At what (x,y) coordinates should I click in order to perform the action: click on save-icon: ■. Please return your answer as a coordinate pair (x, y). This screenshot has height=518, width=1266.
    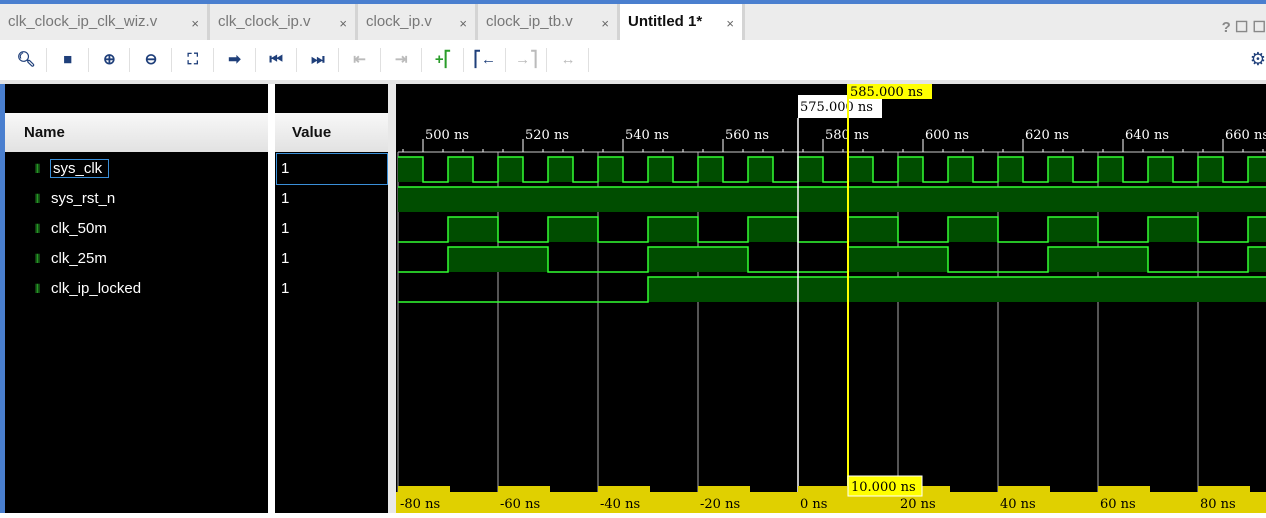
    Looking at the image, I should click on (68, 60).